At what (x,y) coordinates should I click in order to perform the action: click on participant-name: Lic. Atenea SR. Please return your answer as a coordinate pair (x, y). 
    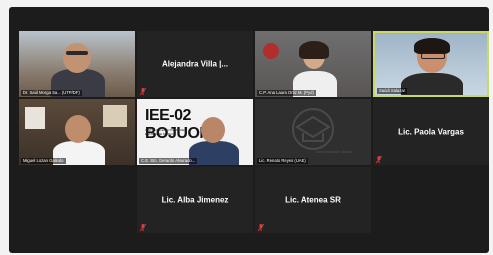
    Looking at the image, I should click on (313, 200).